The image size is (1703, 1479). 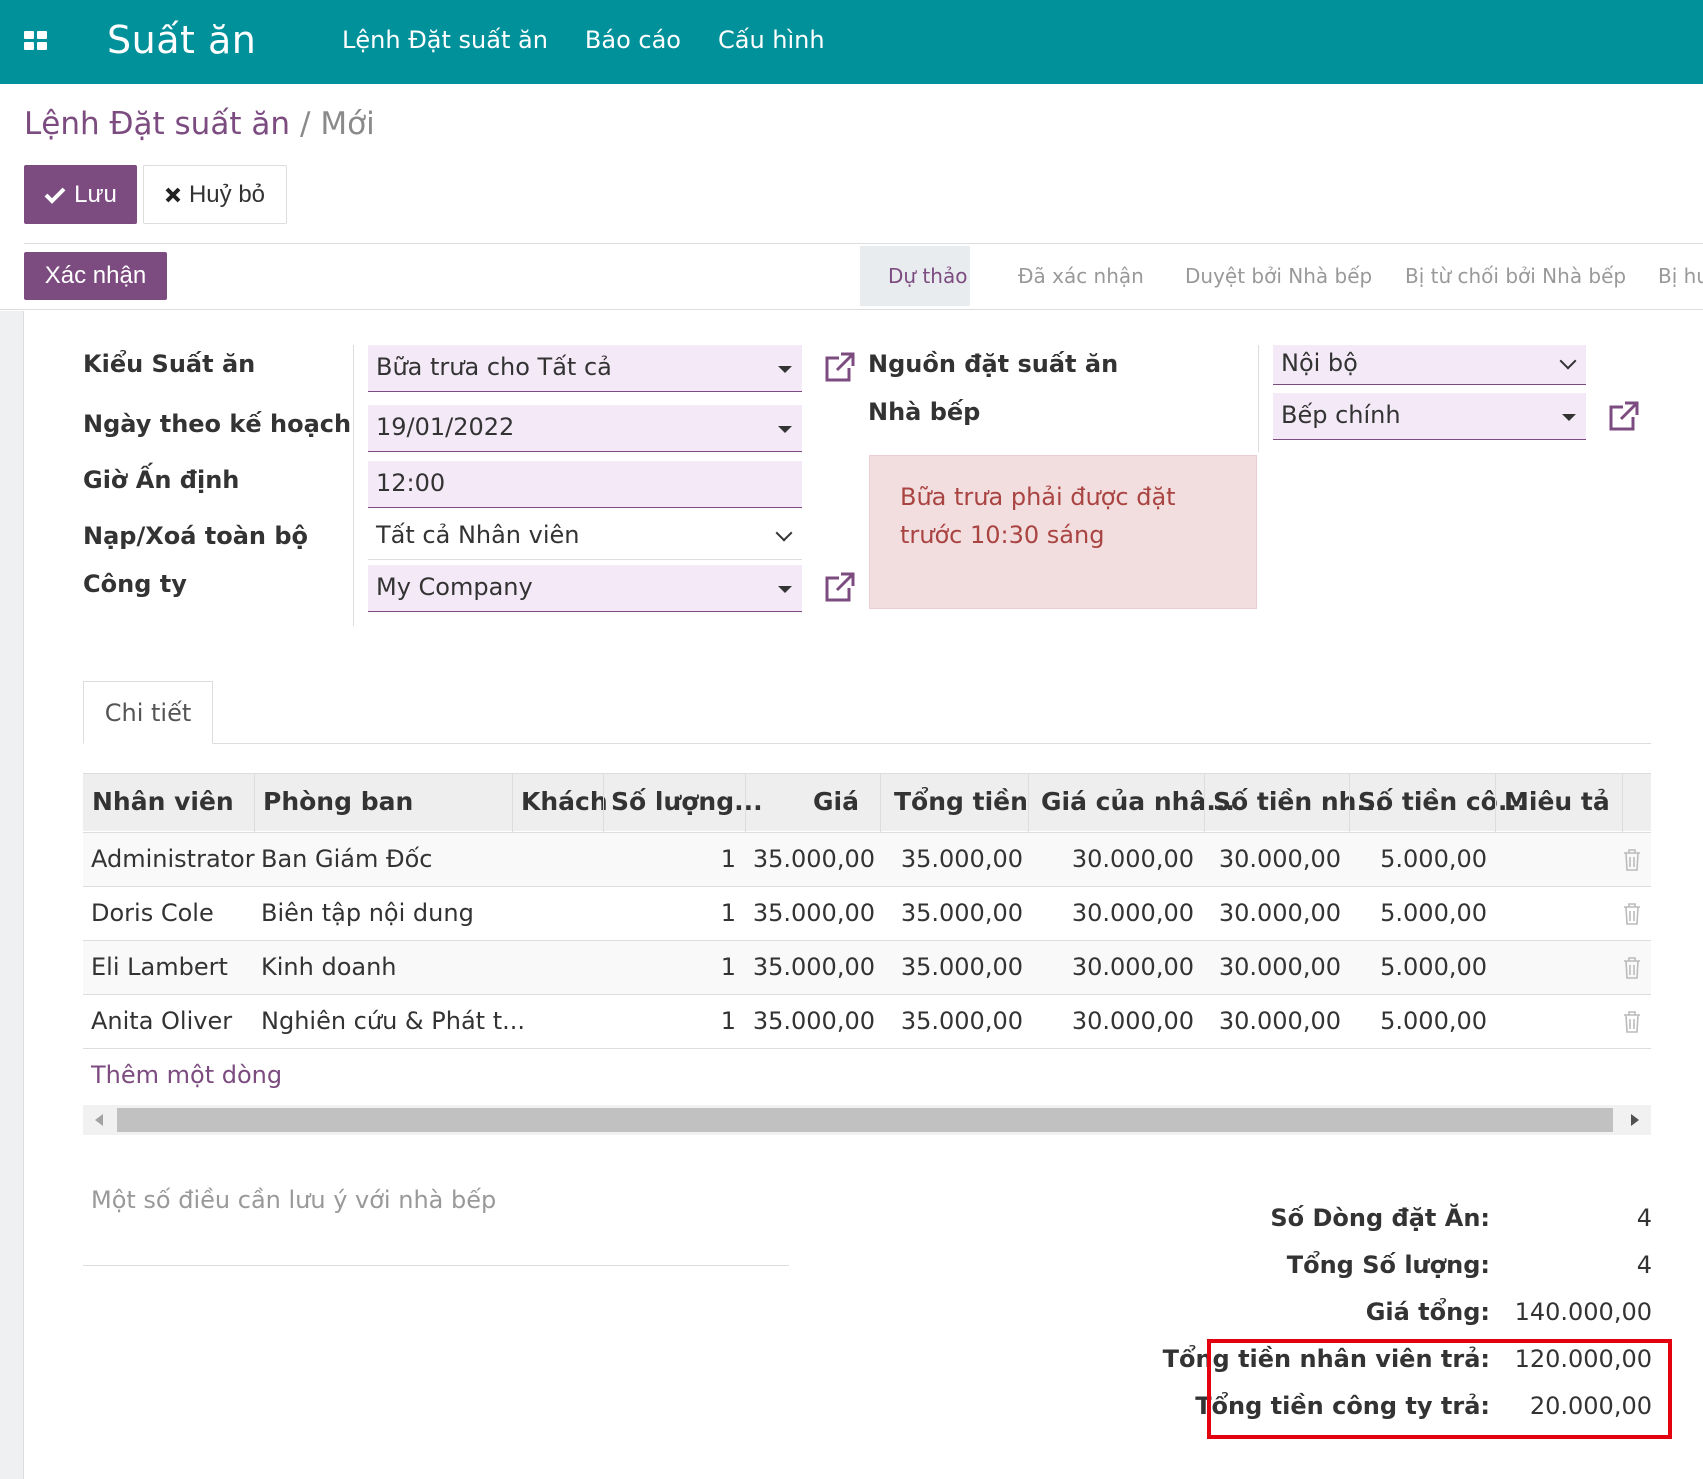 I want to click on stage-cancelled: Bị hu, so click(x=1680, y=276).